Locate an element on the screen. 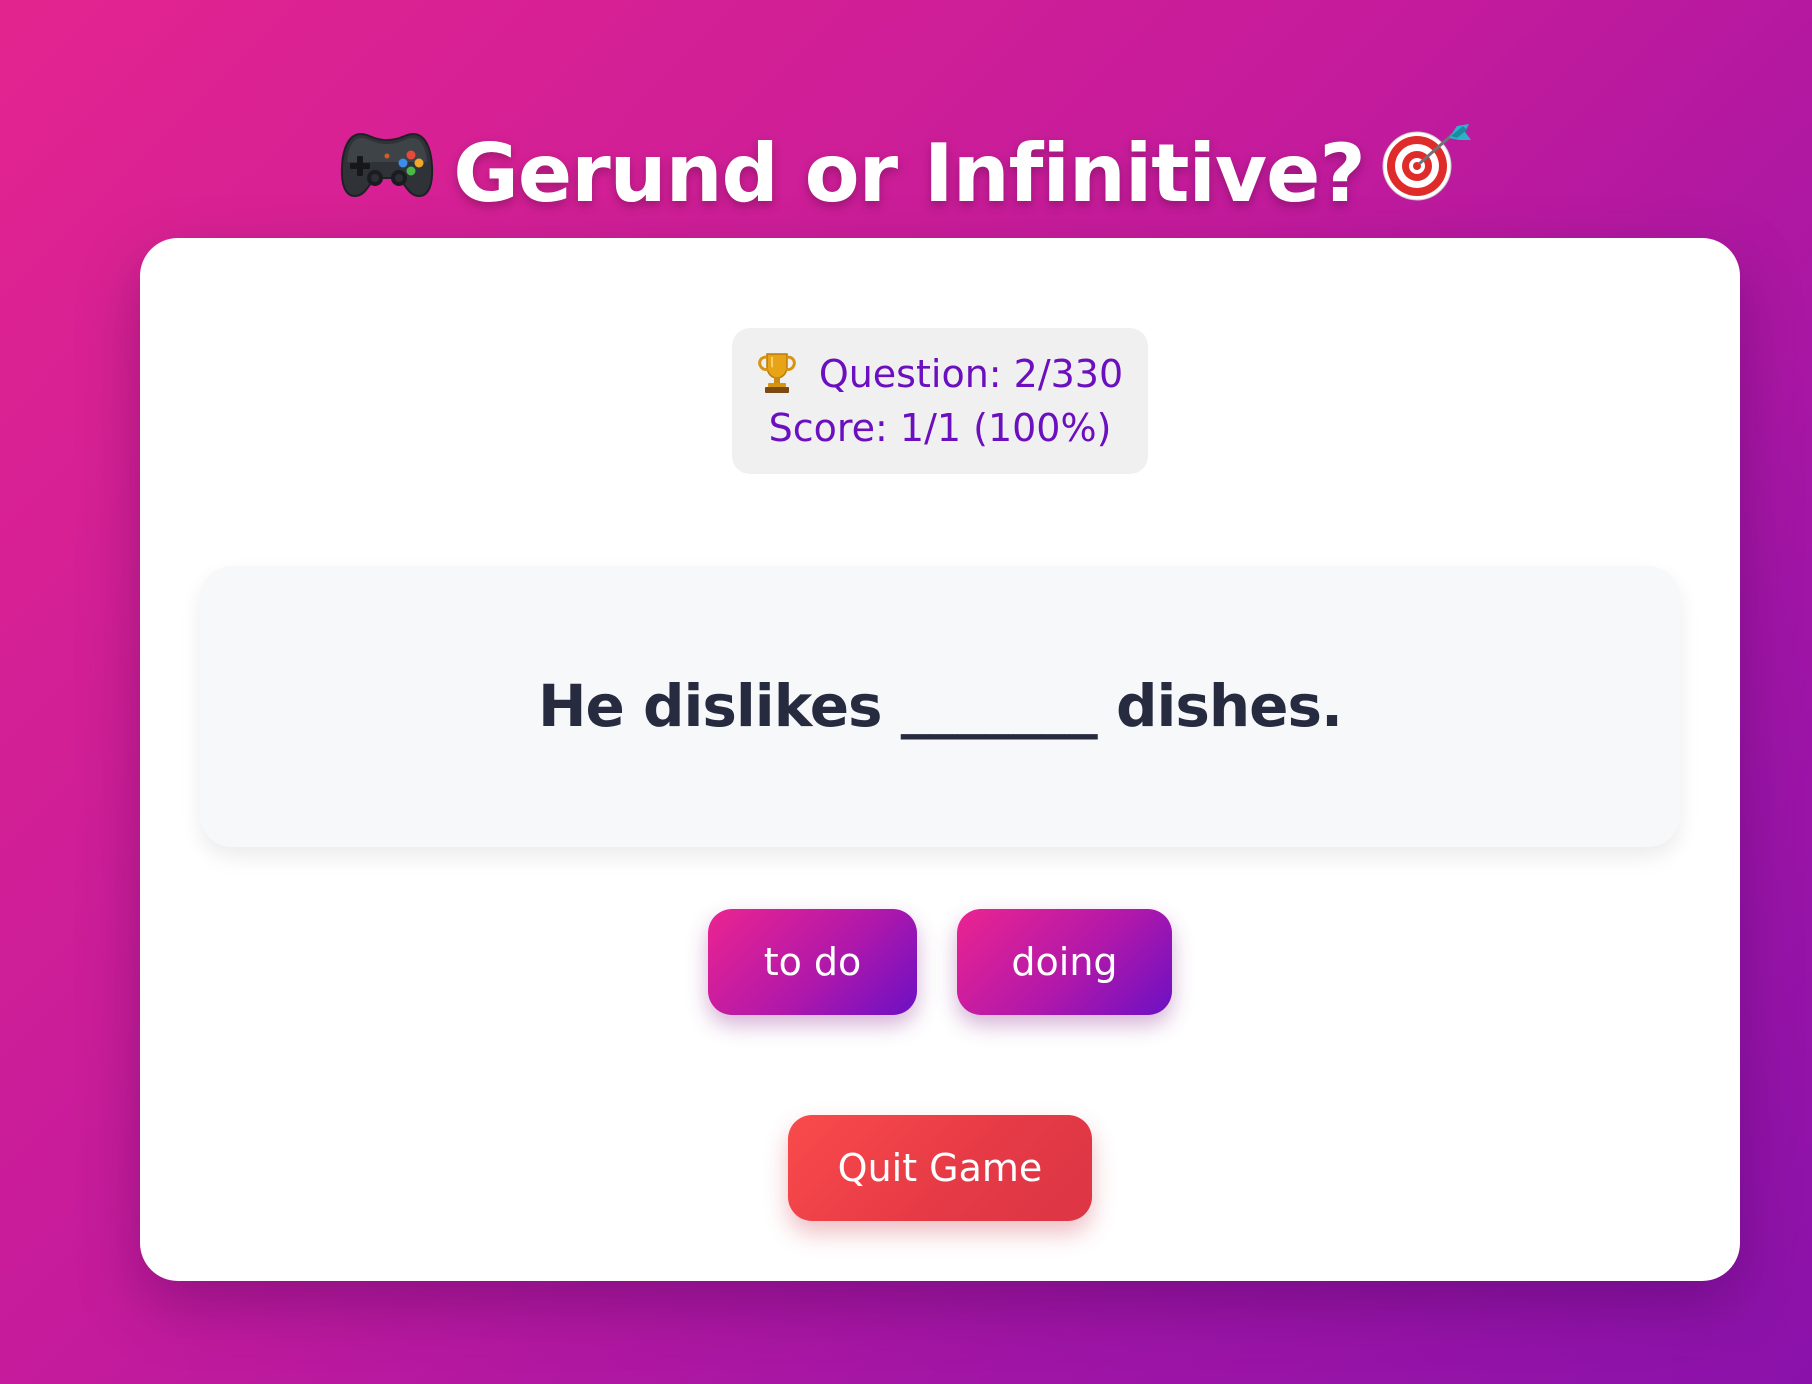 The width and height of the screenshot is (1812, 1384). quit-game-button: Quit Game is located at coordinates (940, 1168).